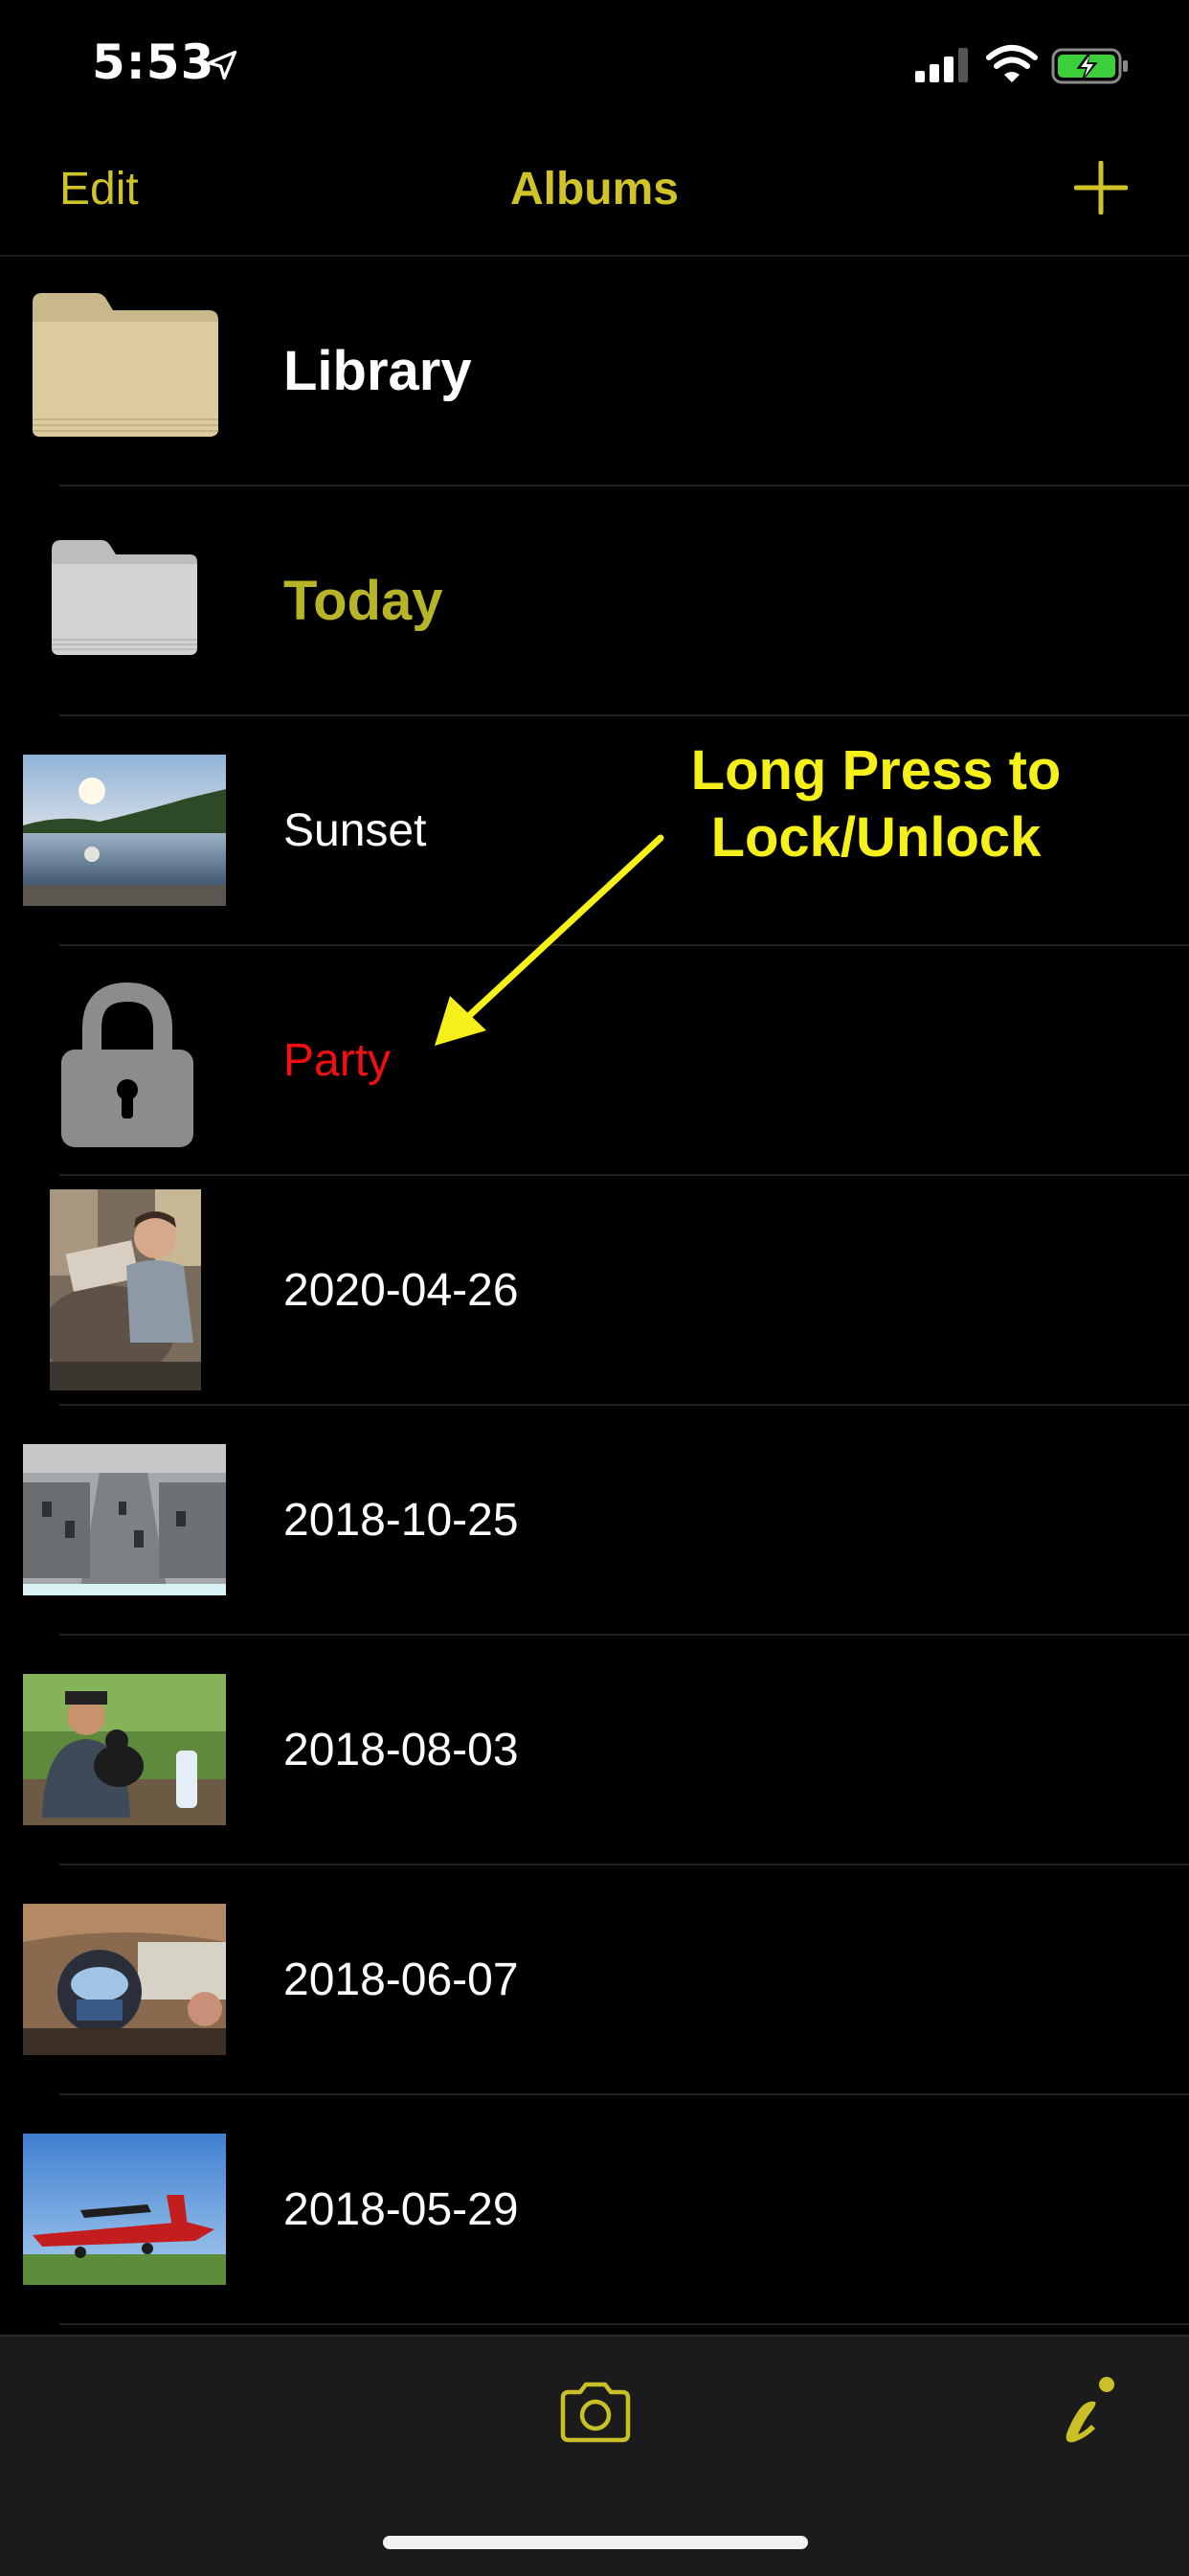 Image resolution: width=1189 pixels, height=2576 pixels. What do you see at coordinates (549, 940) in the screenshot?
I see `annotation-arrow-icon` at bounding box center [549, 940].